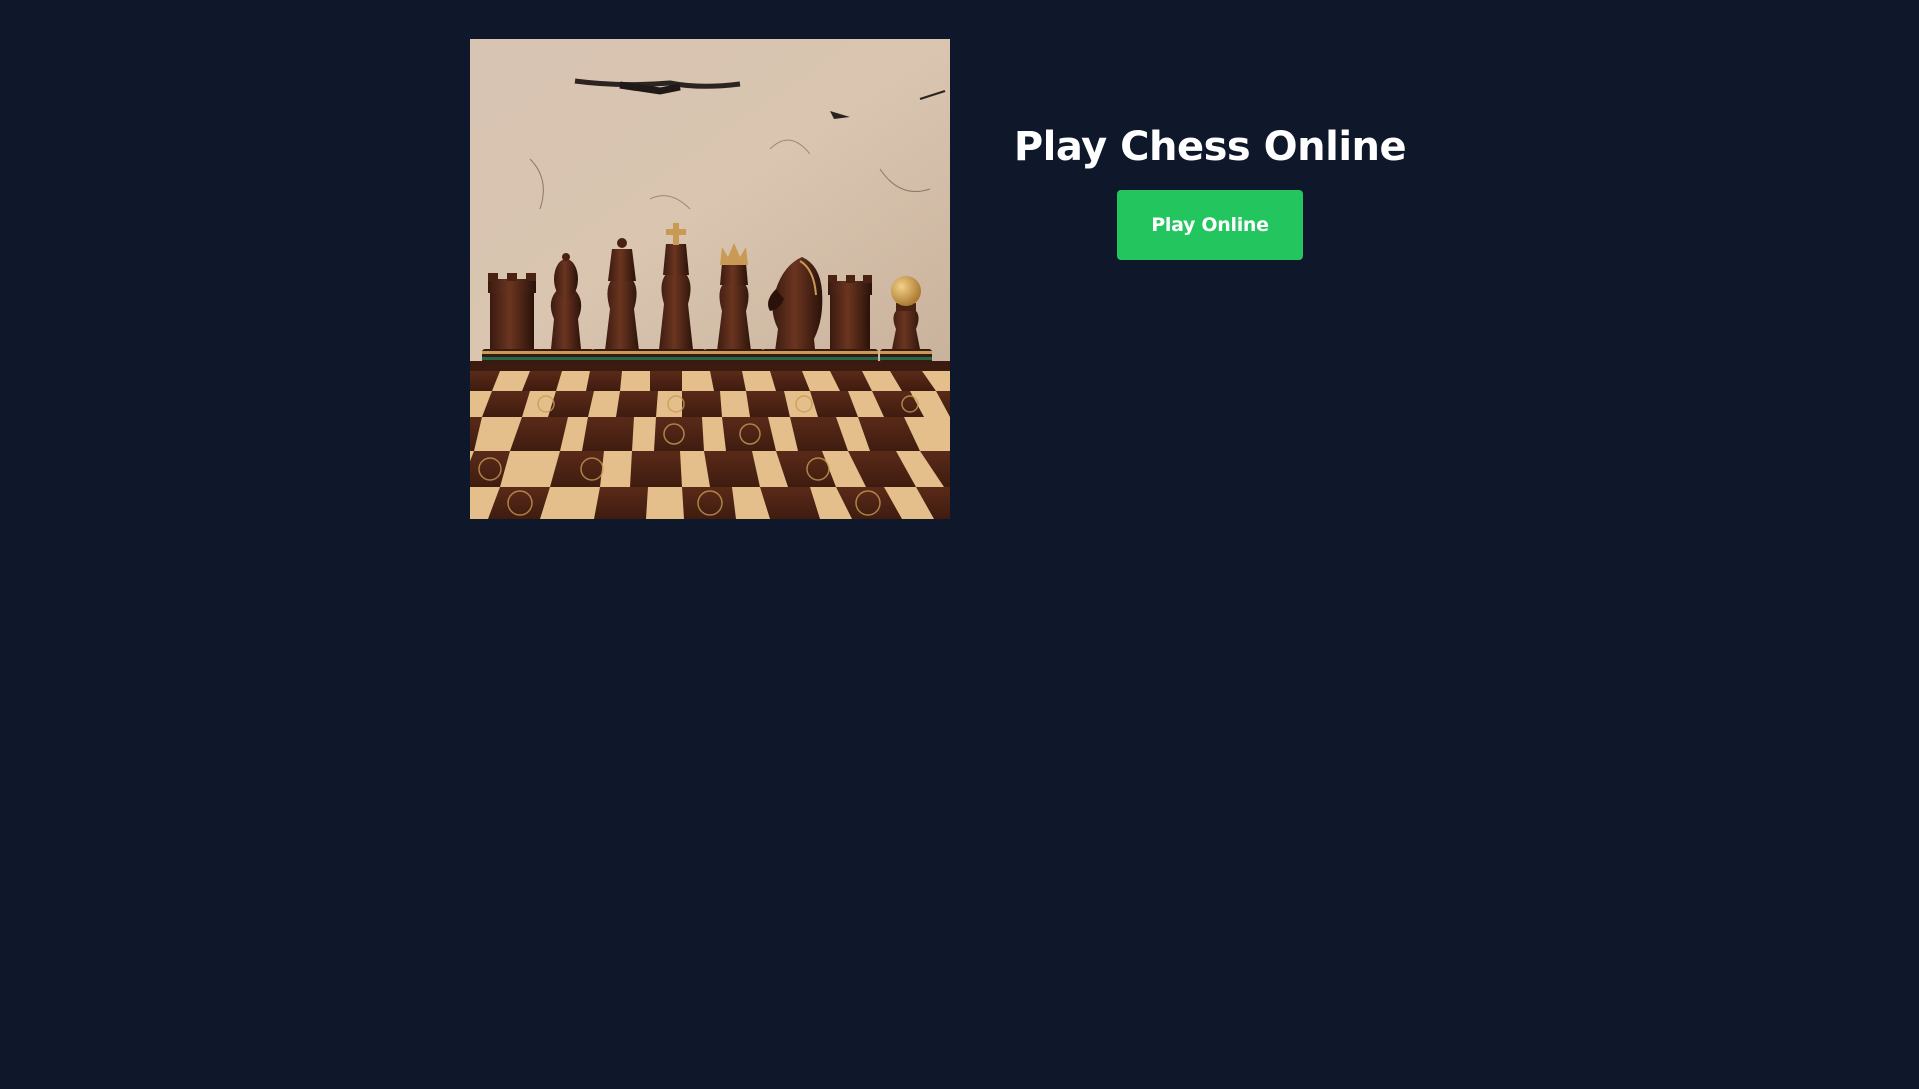 The width and height of the screenshot is (1919, 1089). I want to click on hero-section: Play Chess Online Play Online, so click(1210, 189).